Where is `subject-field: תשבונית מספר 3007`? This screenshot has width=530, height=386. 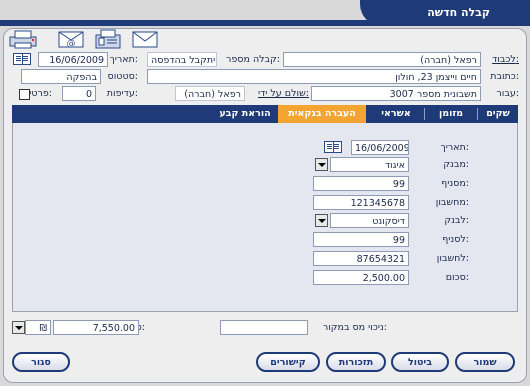 subject-field: תשבונית מספר 3007 is located at coordinates (396, 93).